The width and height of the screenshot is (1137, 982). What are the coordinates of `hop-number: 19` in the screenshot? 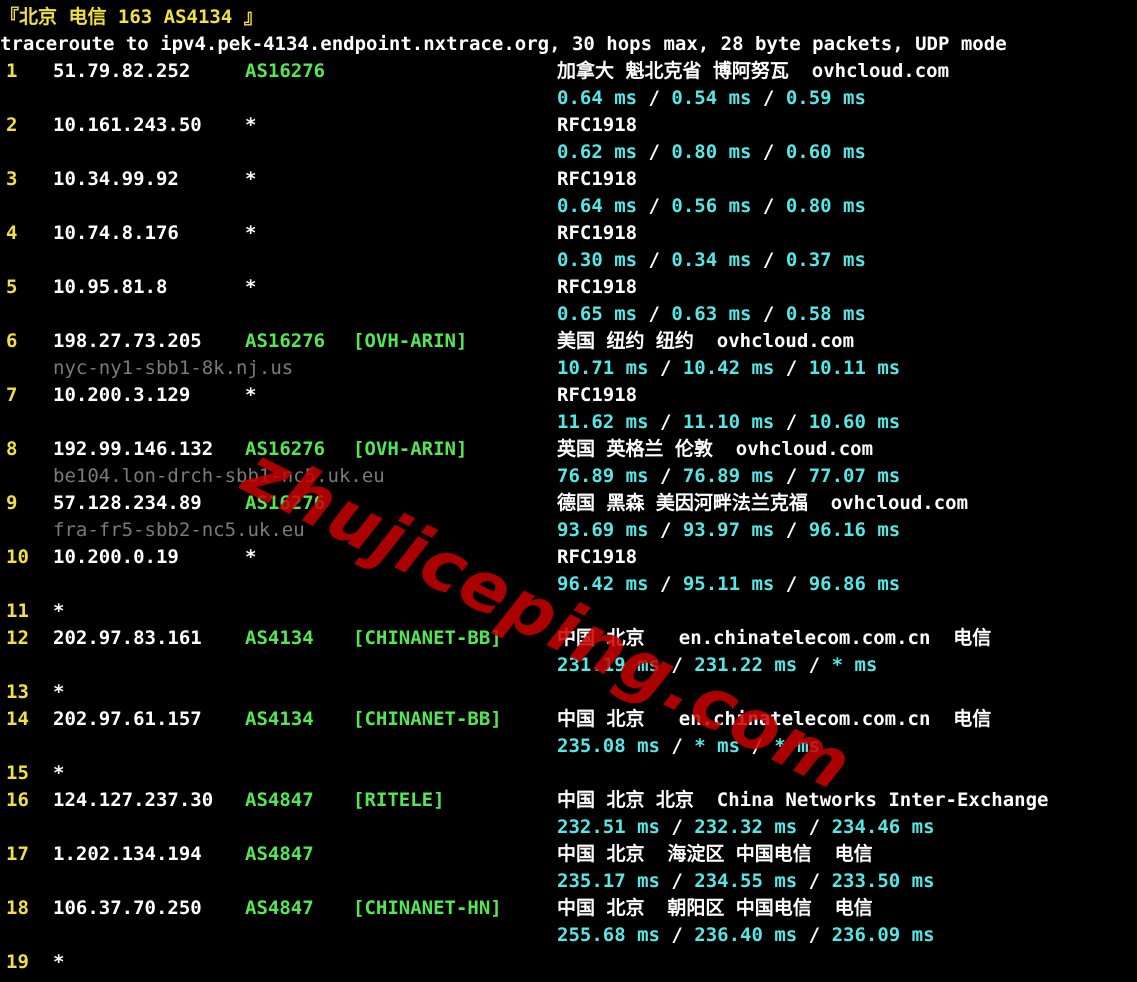 It's located at (17, 962).